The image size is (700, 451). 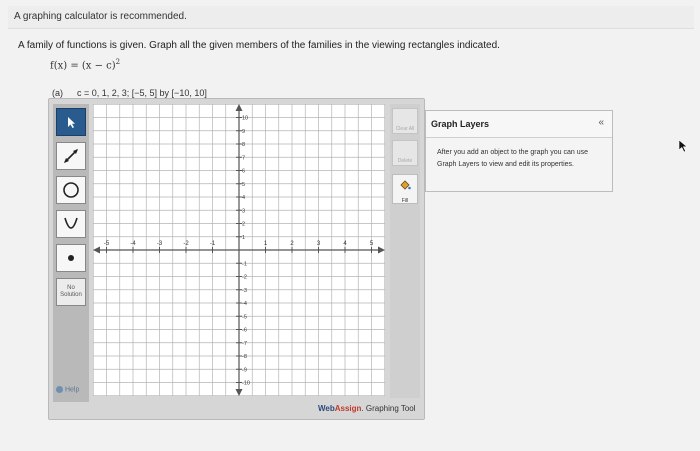 I want to click on graph-action-bar: Clear All Delete Fill, so click(x=405, y=251).